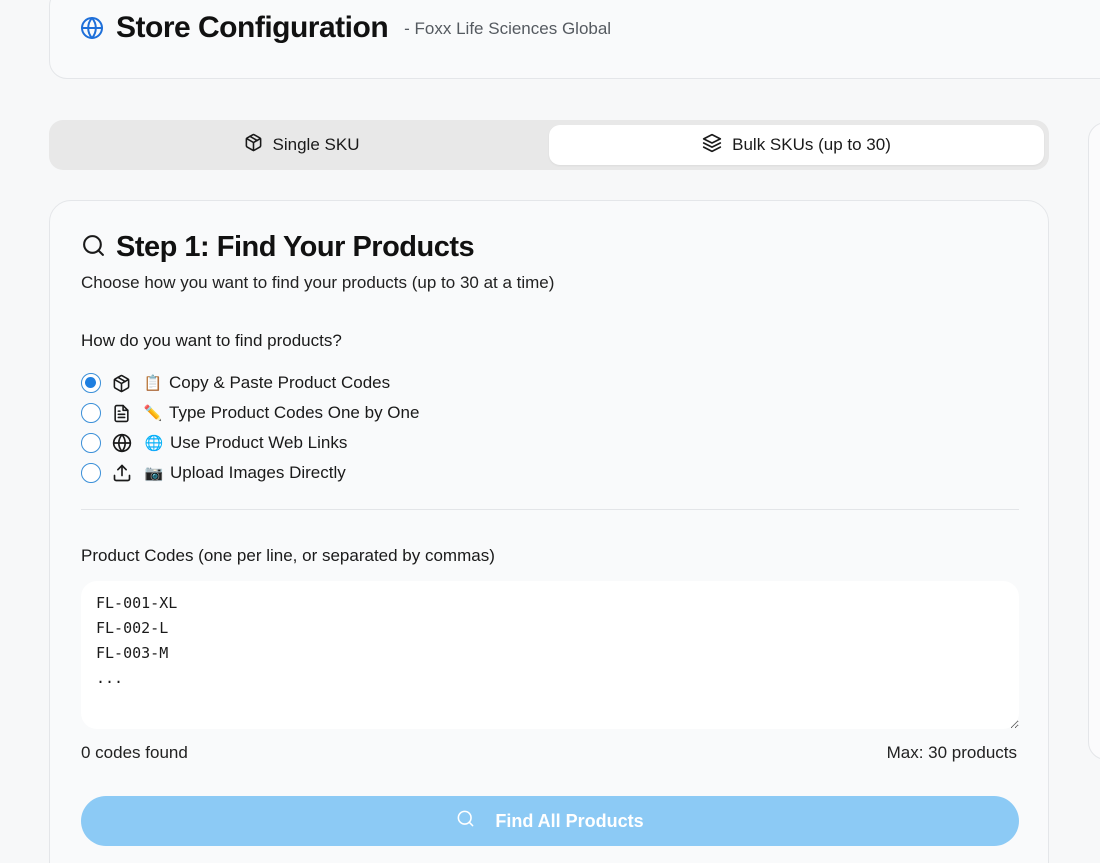  What do you see at coordinates (154, 473) in the screenshot?
I see `camera-emoji-icon: 📷` at bounding box center [154, 473].